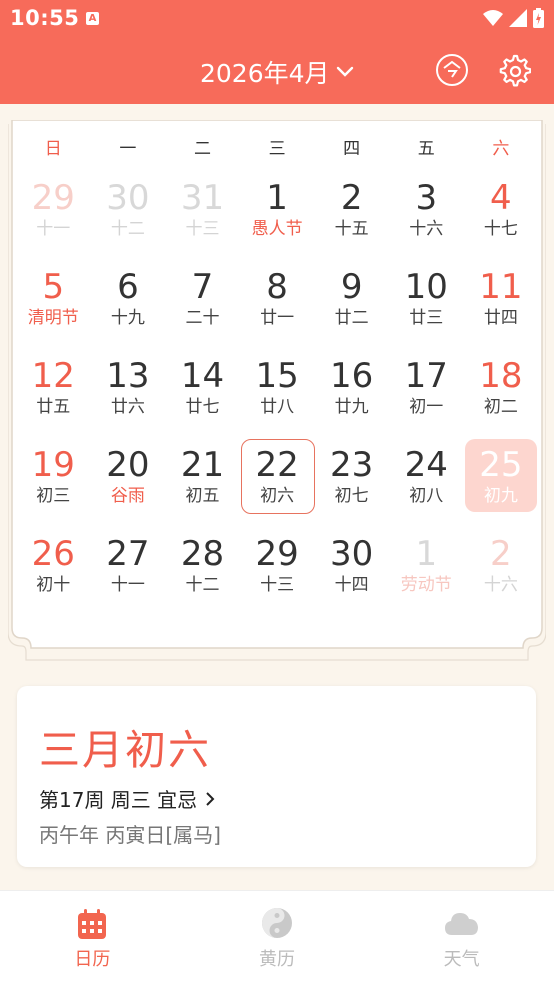 The height and width of the screenshot is (984, 554). Describe the element at coordinates (501, 554) in the screenshot. I see `day-number: 2` at that location.